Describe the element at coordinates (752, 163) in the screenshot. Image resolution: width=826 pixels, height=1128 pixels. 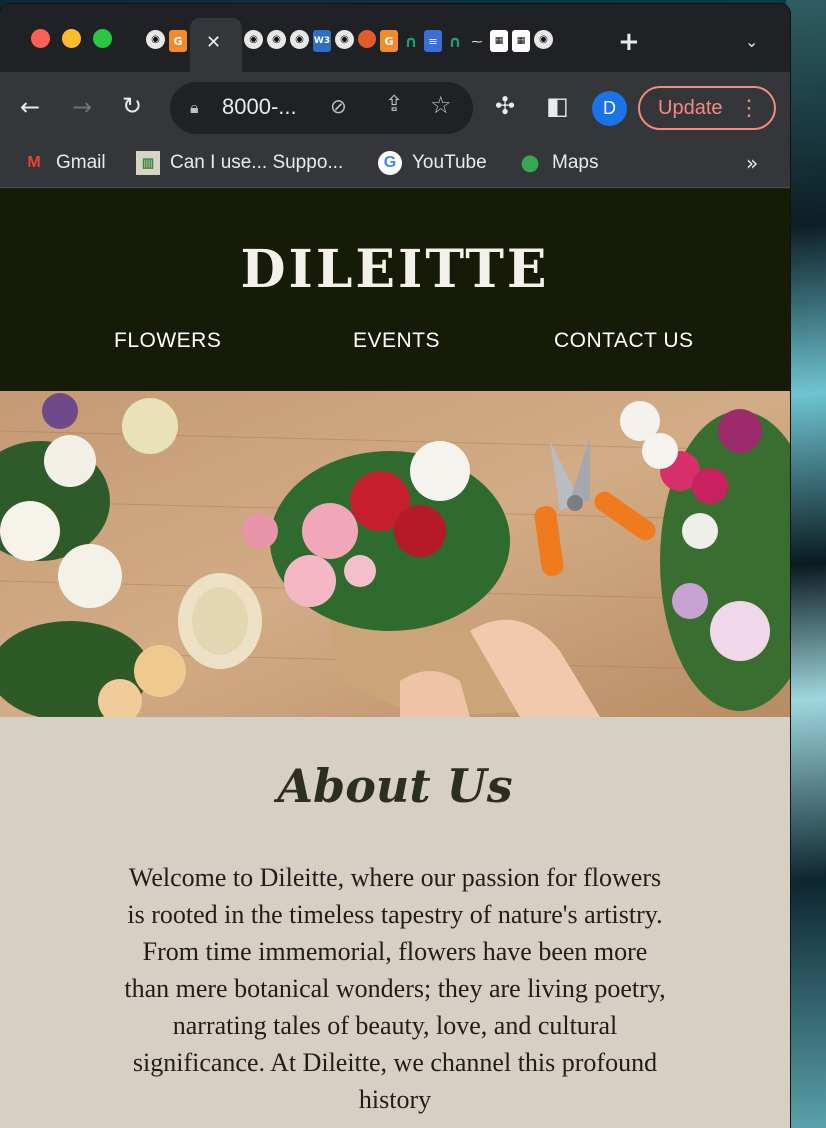
I see `more-bookmarks-chevron-icon: »` at that location.